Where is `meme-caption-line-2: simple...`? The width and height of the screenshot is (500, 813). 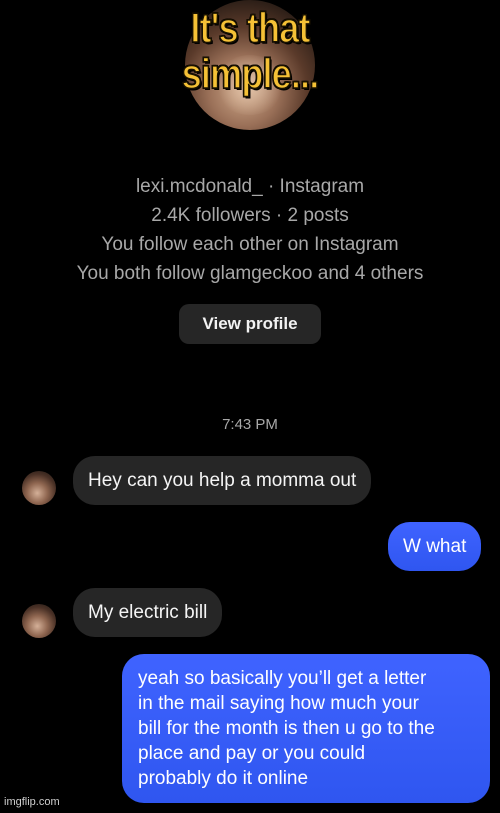 meme-caption-line-2: simple... is located at coordinates (250, 74).